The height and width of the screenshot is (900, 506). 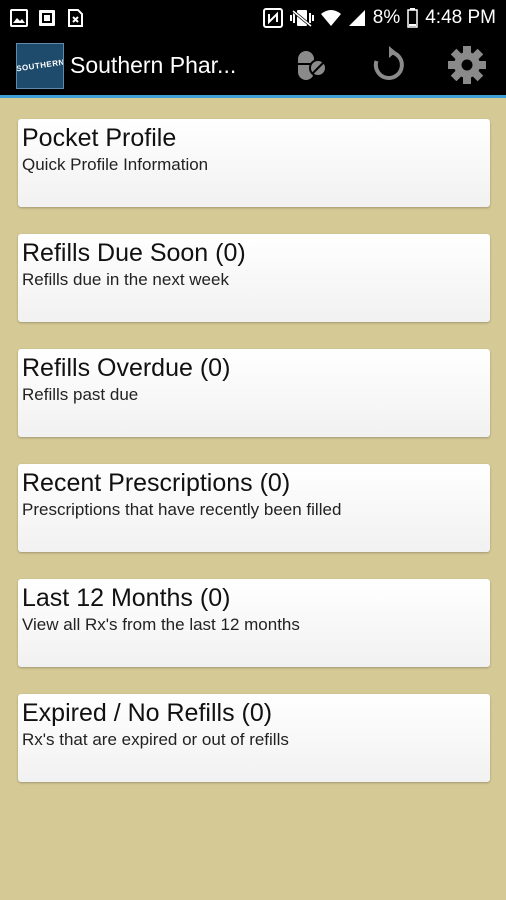 What do you see at coordinates (19, 18) in the screenshot?
I see `image-icon` at bounding box center [19, 18].